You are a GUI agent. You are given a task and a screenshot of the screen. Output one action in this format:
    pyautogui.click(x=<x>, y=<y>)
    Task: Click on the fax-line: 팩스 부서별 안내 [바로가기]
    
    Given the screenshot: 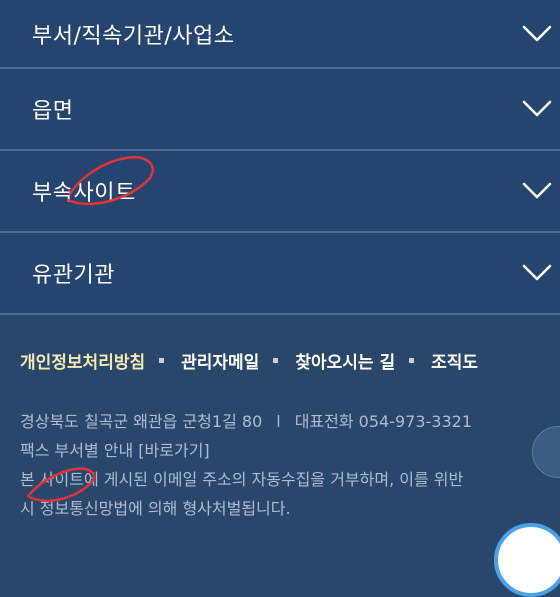 What is the action you would take?
    pyautogui.click(x=246, y=450)
    